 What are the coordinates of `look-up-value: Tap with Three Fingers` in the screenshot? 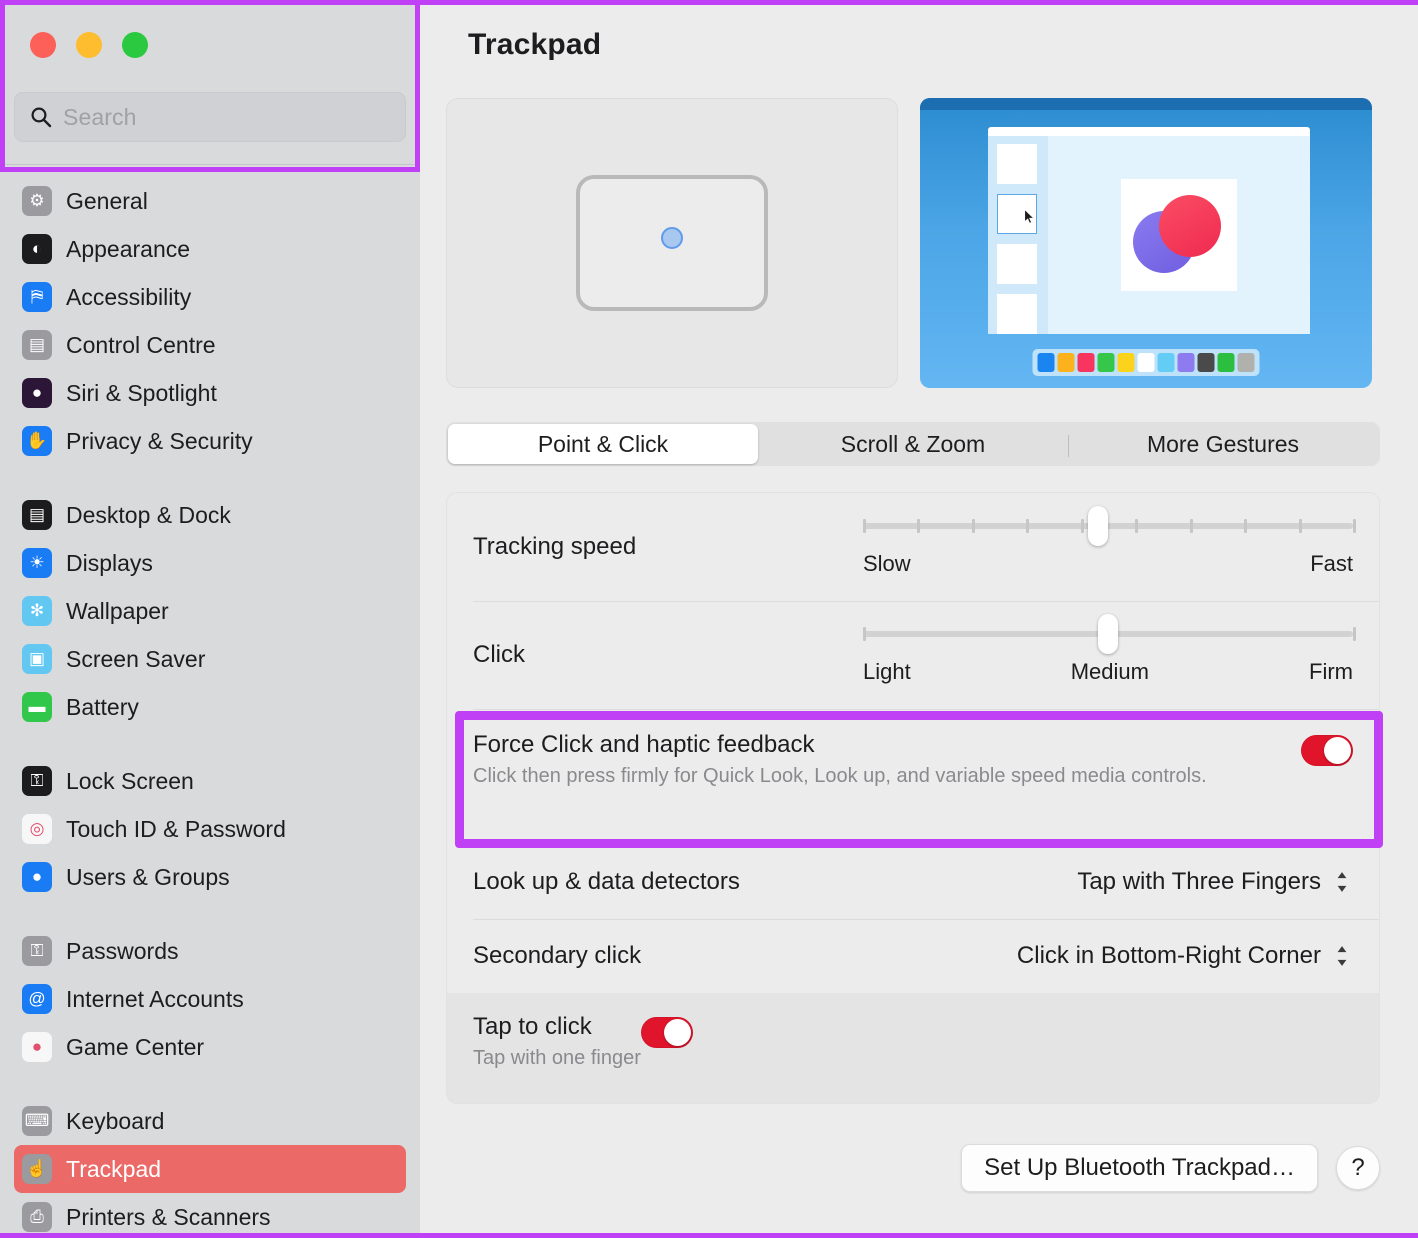 It's located at (1199, 881).